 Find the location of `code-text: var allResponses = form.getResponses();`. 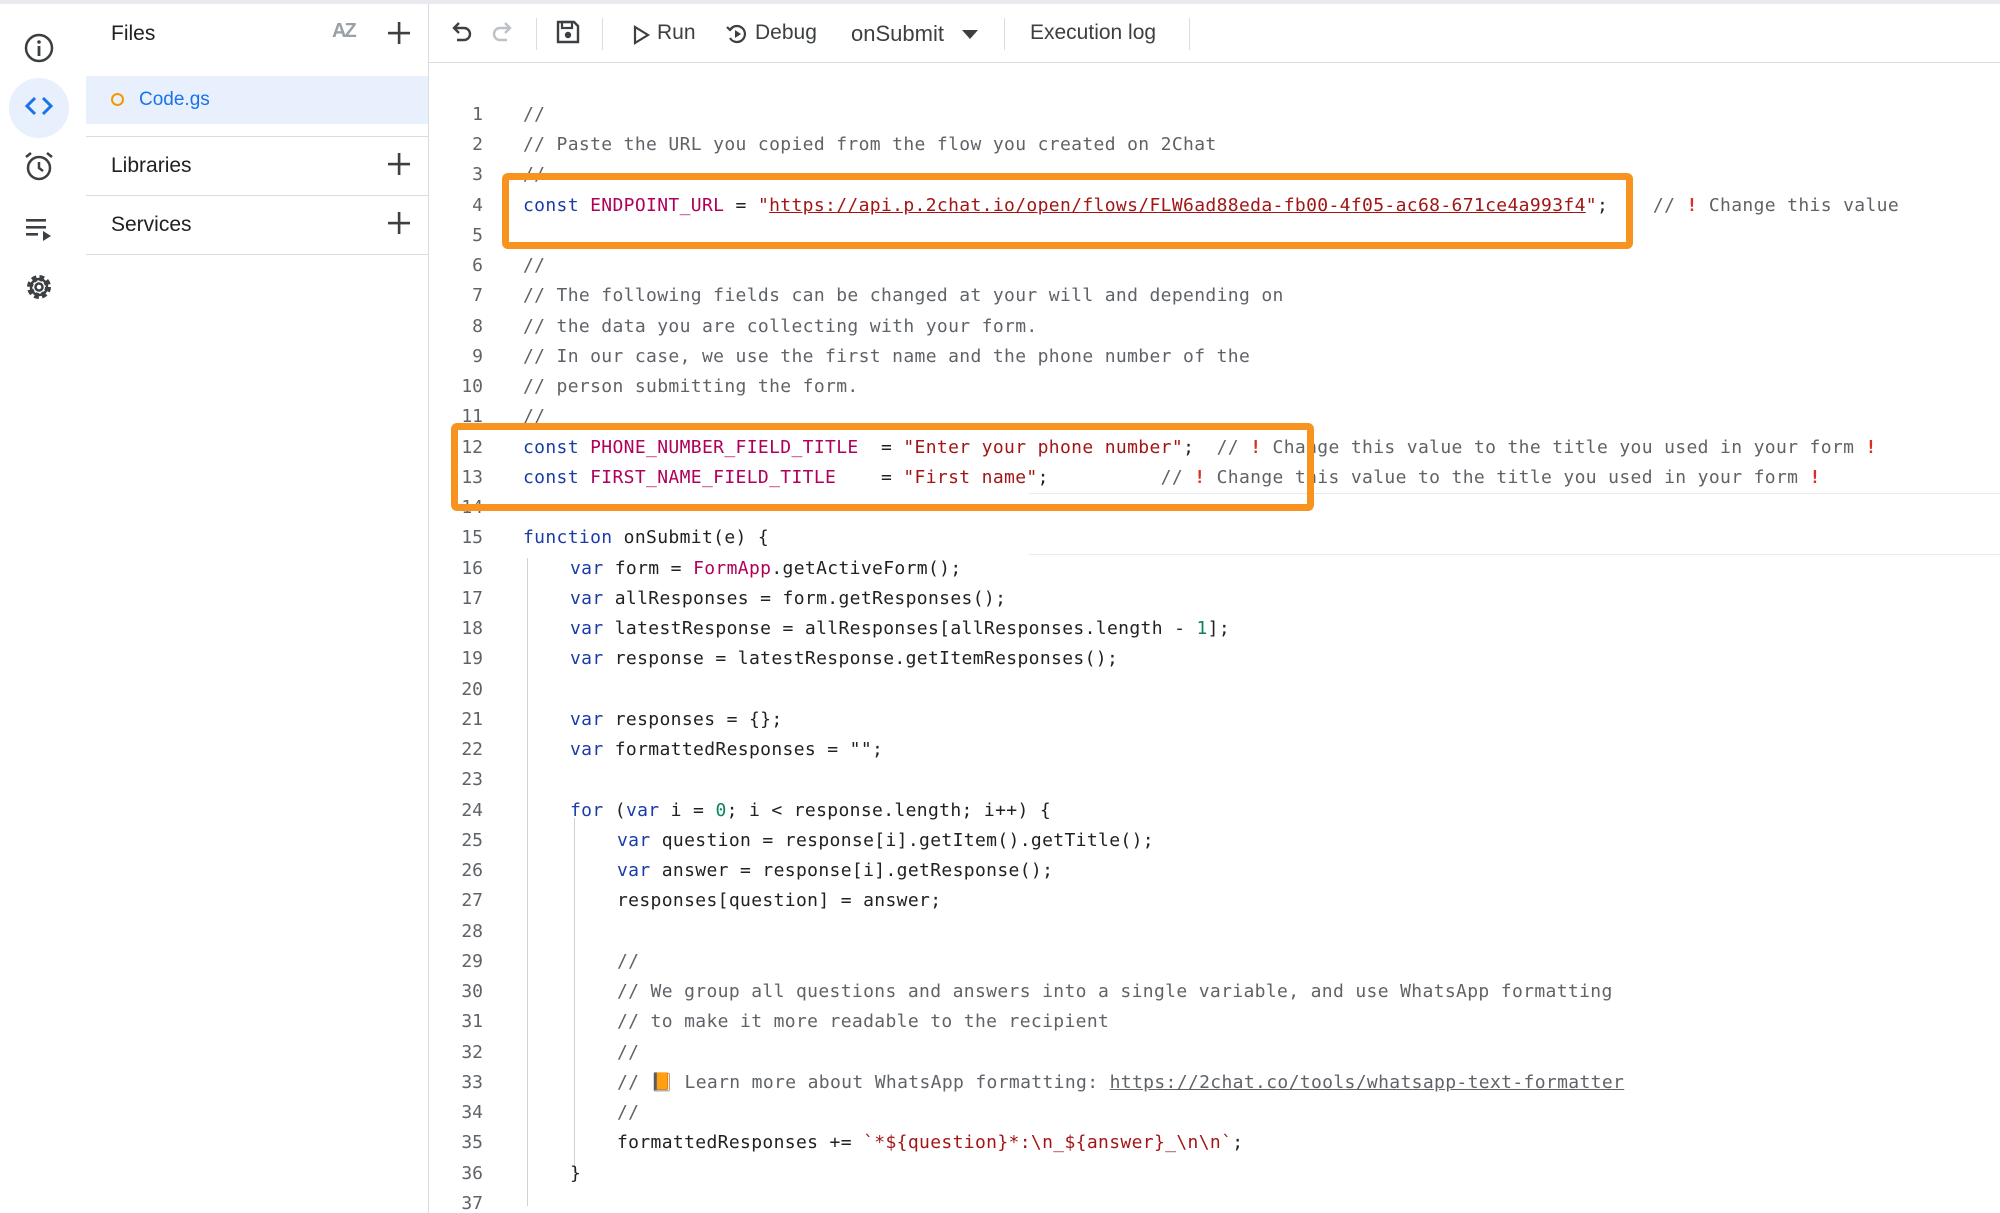

code-text: var allResponses = form.getResponses(); is located at coordinates (788, 598).